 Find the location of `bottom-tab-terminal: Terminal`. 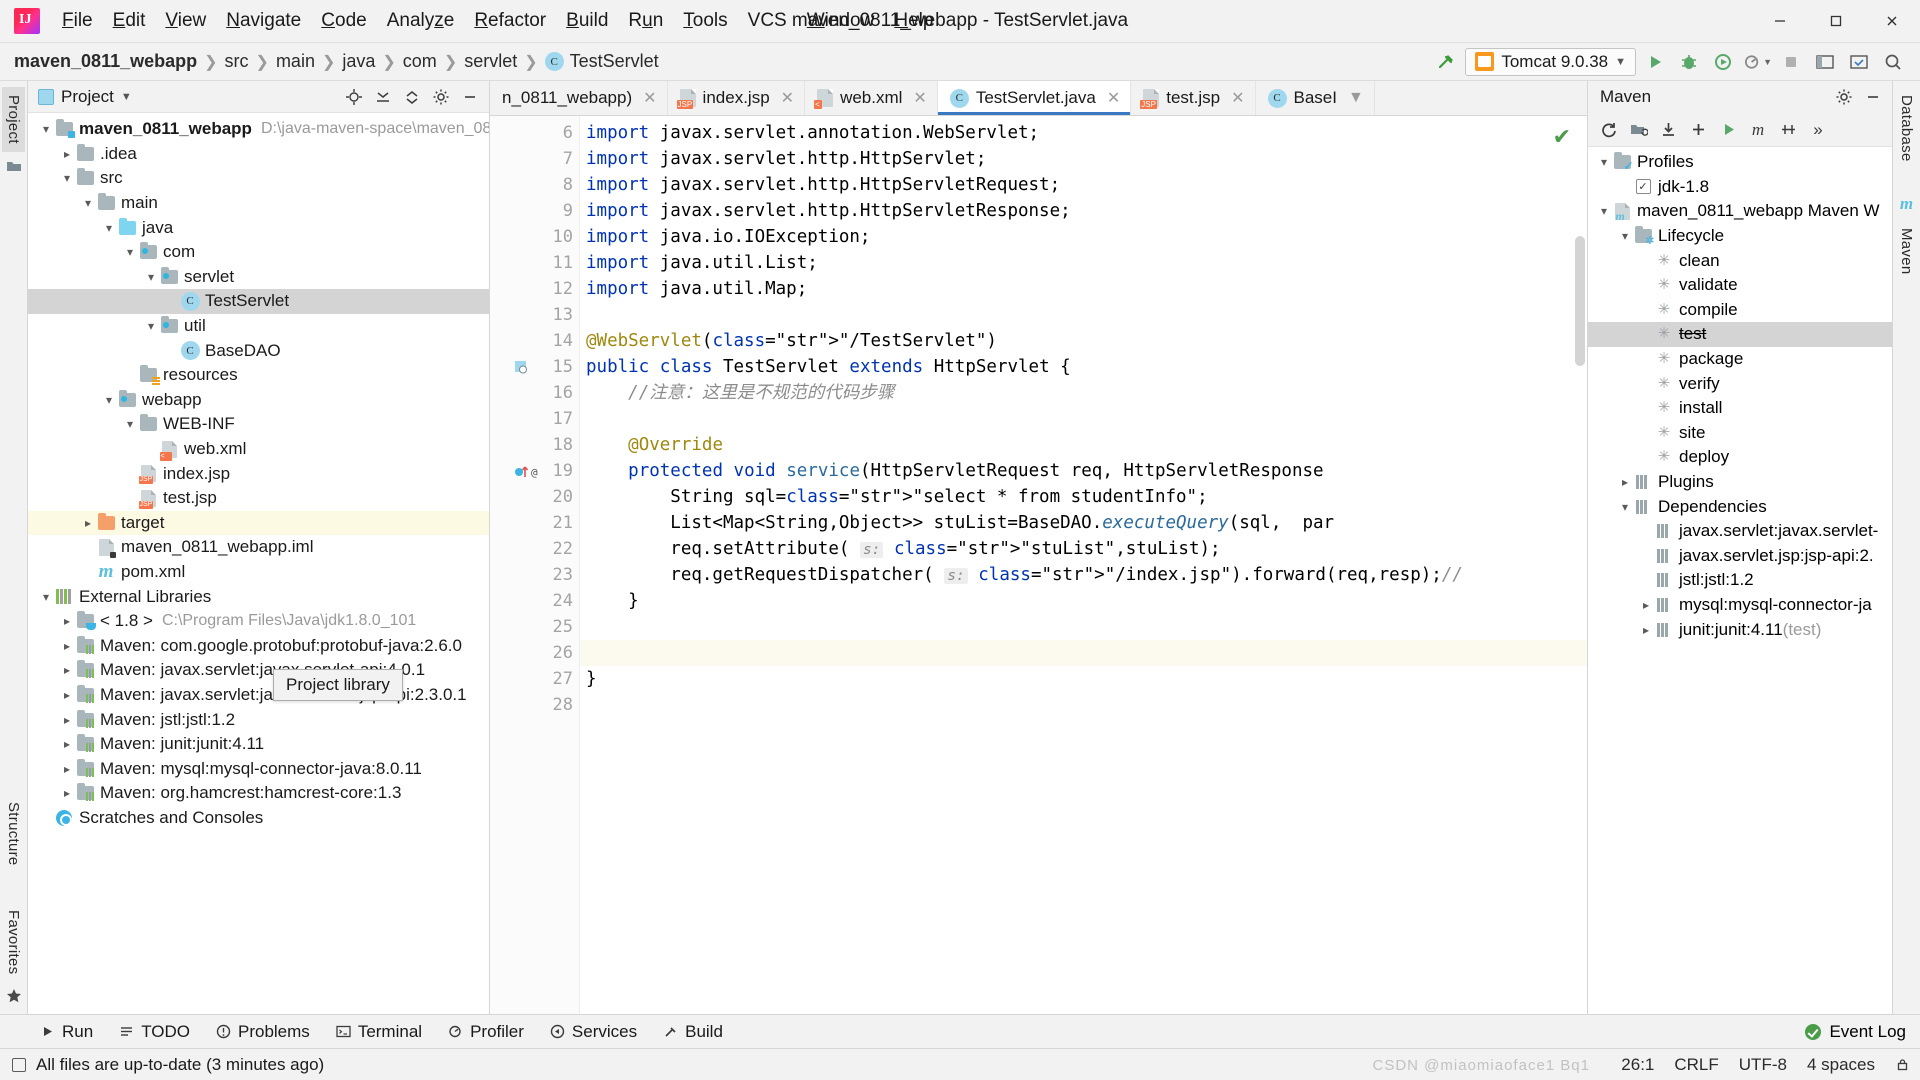

bottom-tab-terminal: Terminal is located at coordinates (379, 1032).